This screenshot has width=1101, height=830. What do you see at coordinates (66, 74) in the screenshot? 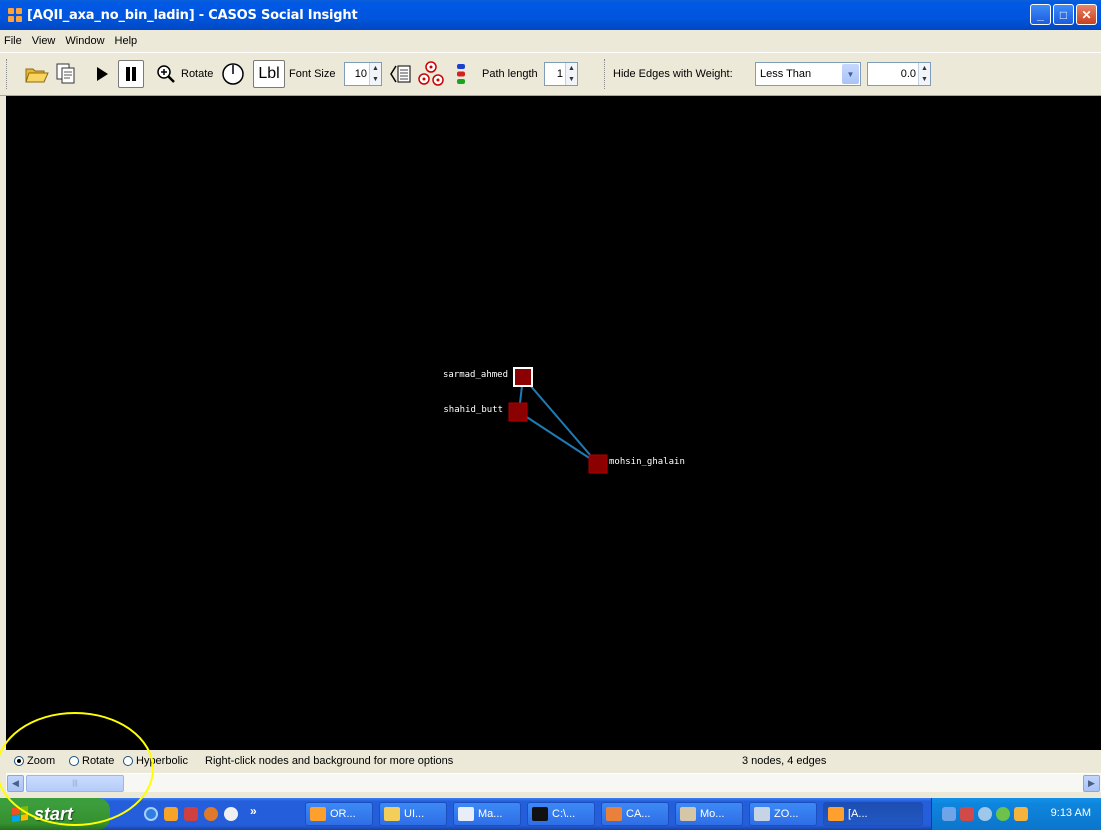
I see `copy-icon` at bounding box center [66, 74].